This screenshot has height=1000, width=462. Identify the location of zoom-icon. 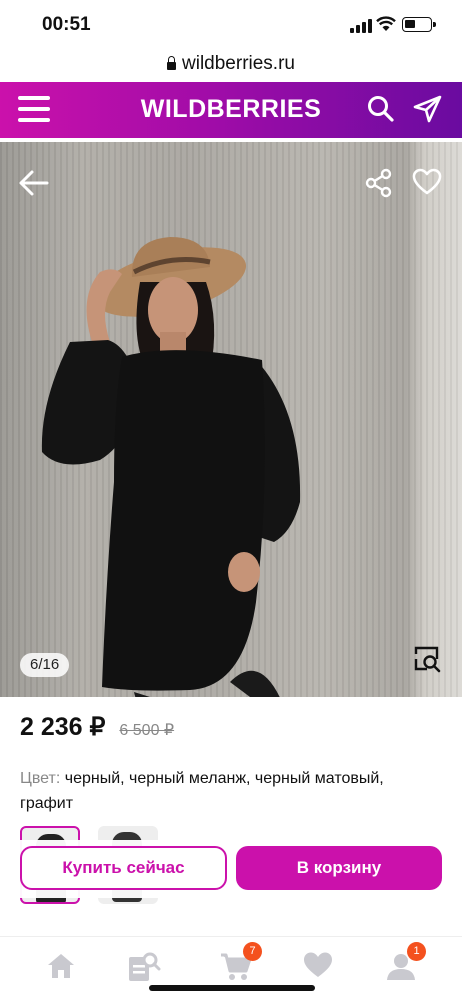
(427, 659).